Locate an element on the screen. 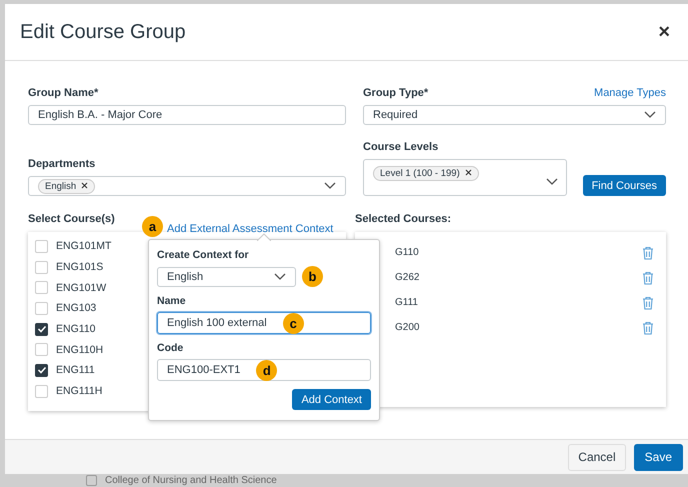 Image resolution: width=688 pixels, height=487 pixels. course-code: ENG101MT is located at coordinates (84, 246).